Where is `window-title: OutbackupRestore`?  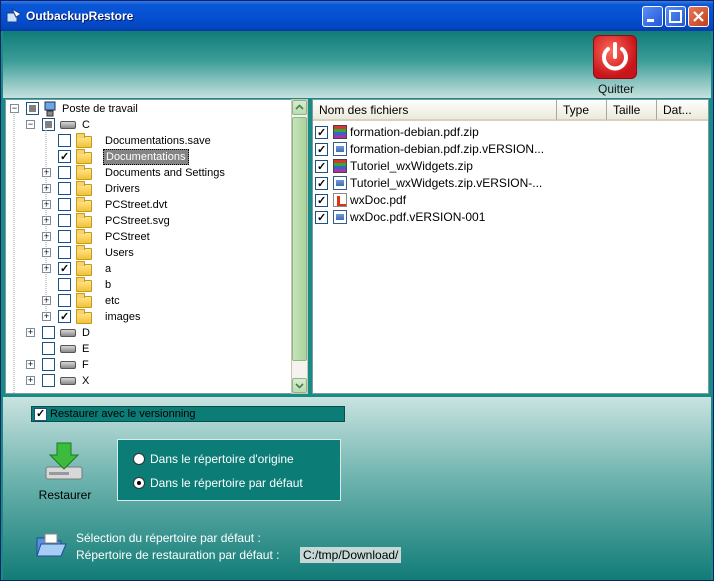 window-title: OutbackupRestore is located at coordinates (80, 16).